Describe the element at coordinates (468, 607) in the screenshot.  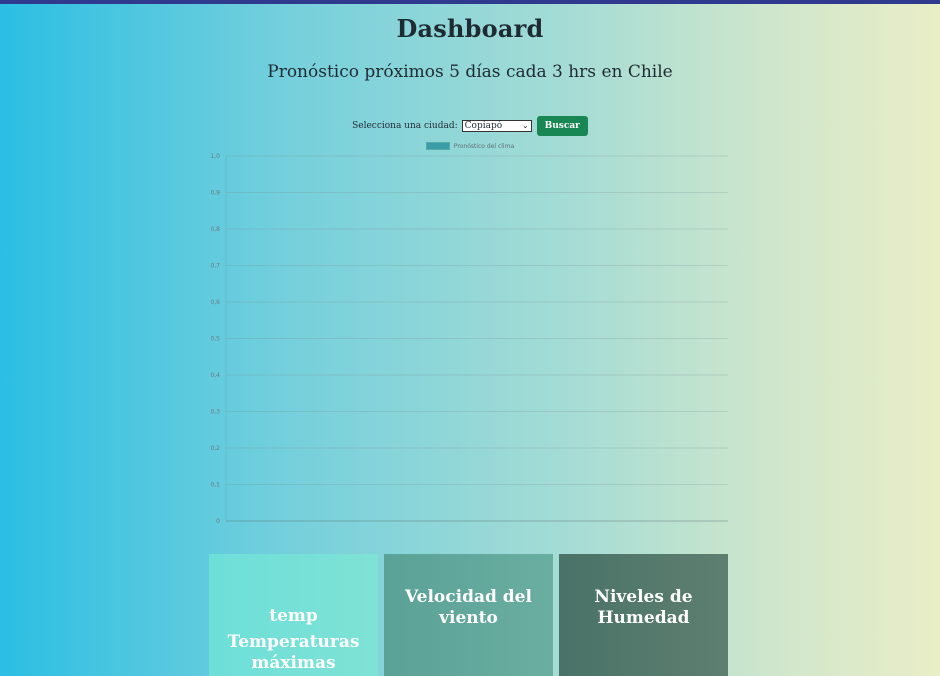
I see `card-wind-title: Velocidad del viento` at that location.